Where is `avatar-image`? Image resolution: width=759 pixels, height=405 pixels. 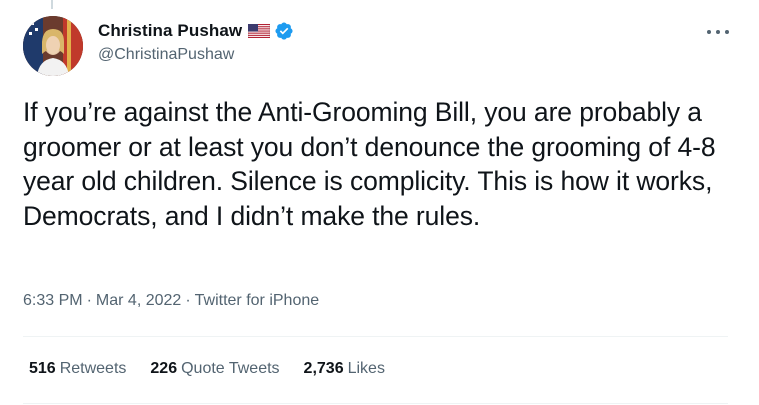
avatar-image is located at coordinates (53, 46).